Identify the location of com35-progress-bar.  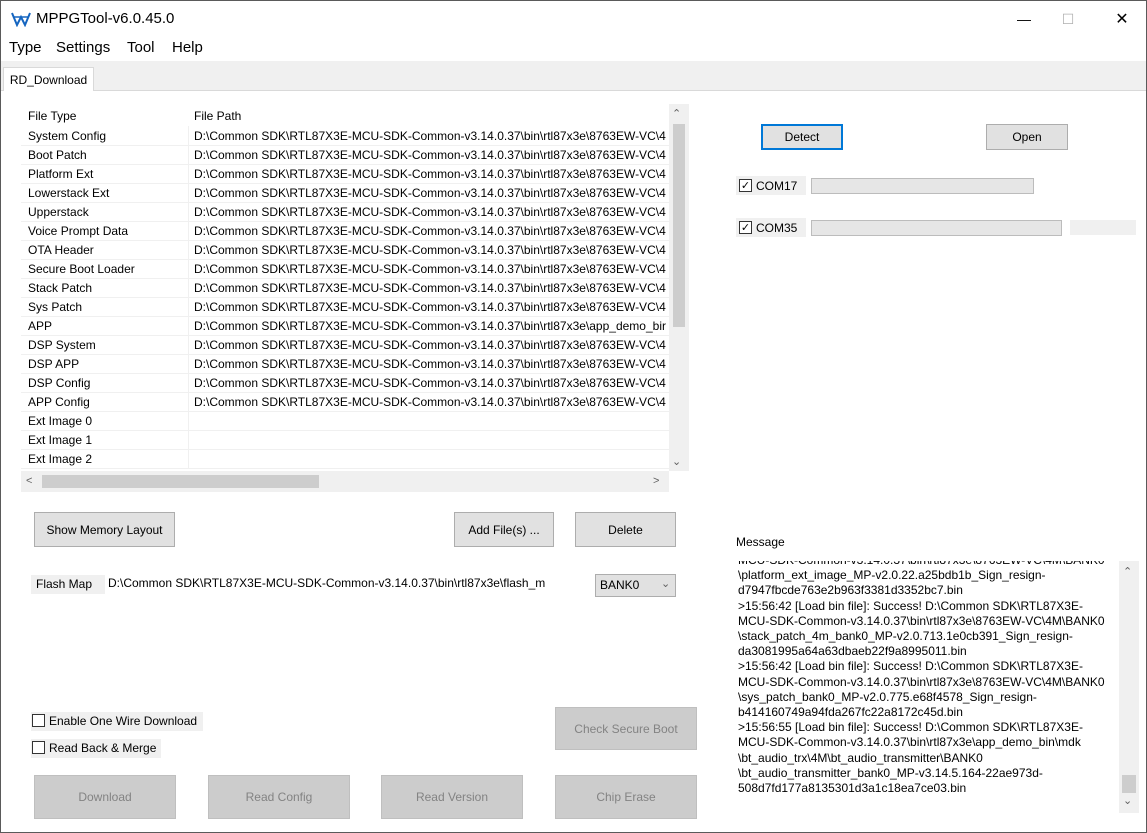
(936, 228).